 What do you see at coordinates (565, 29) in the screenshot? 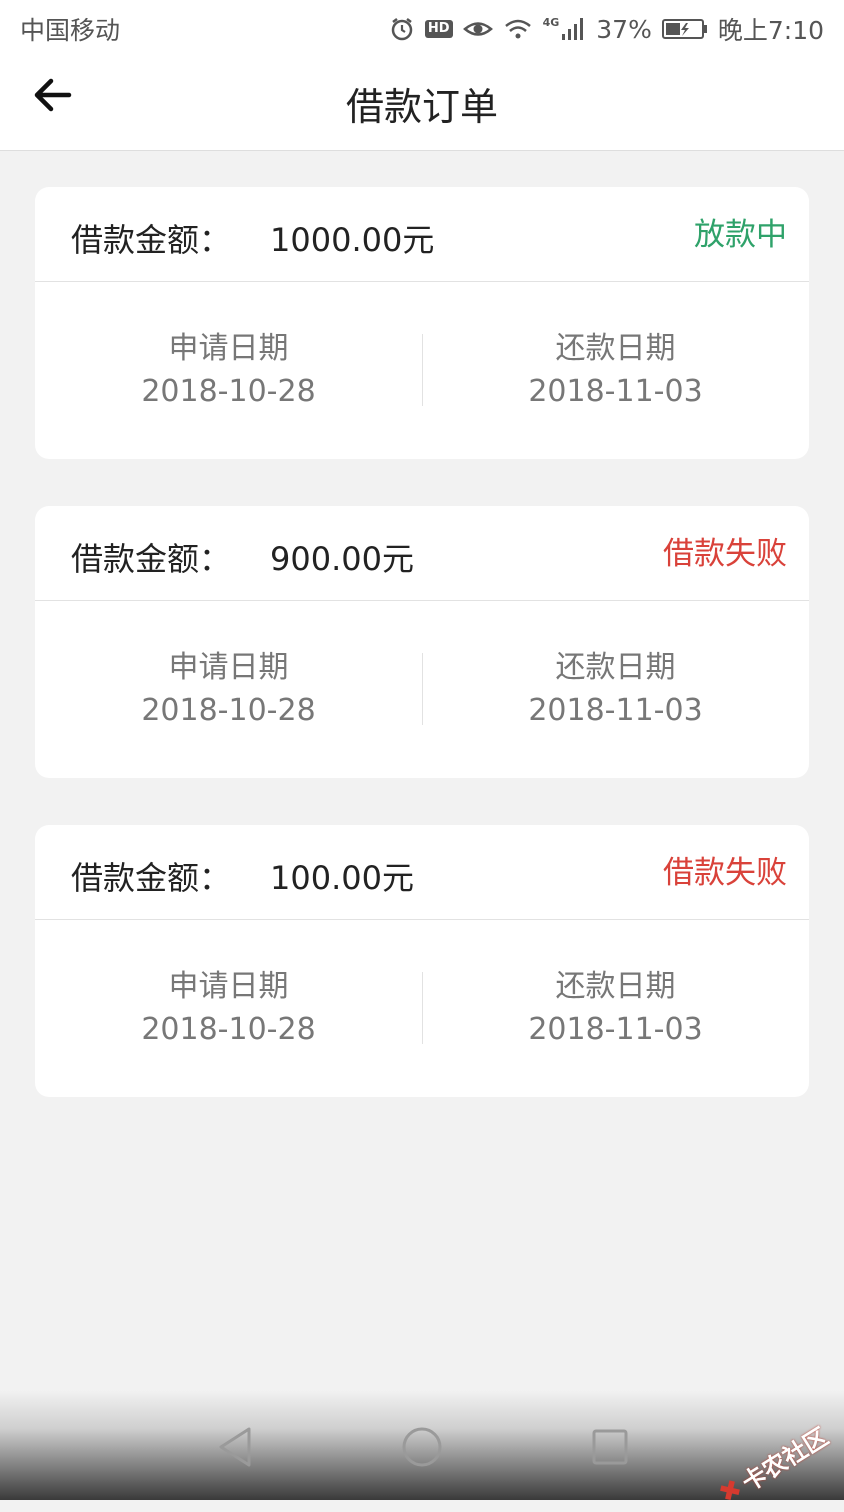
I see `signal-icon: 4G` at bounding box center [565, 29].